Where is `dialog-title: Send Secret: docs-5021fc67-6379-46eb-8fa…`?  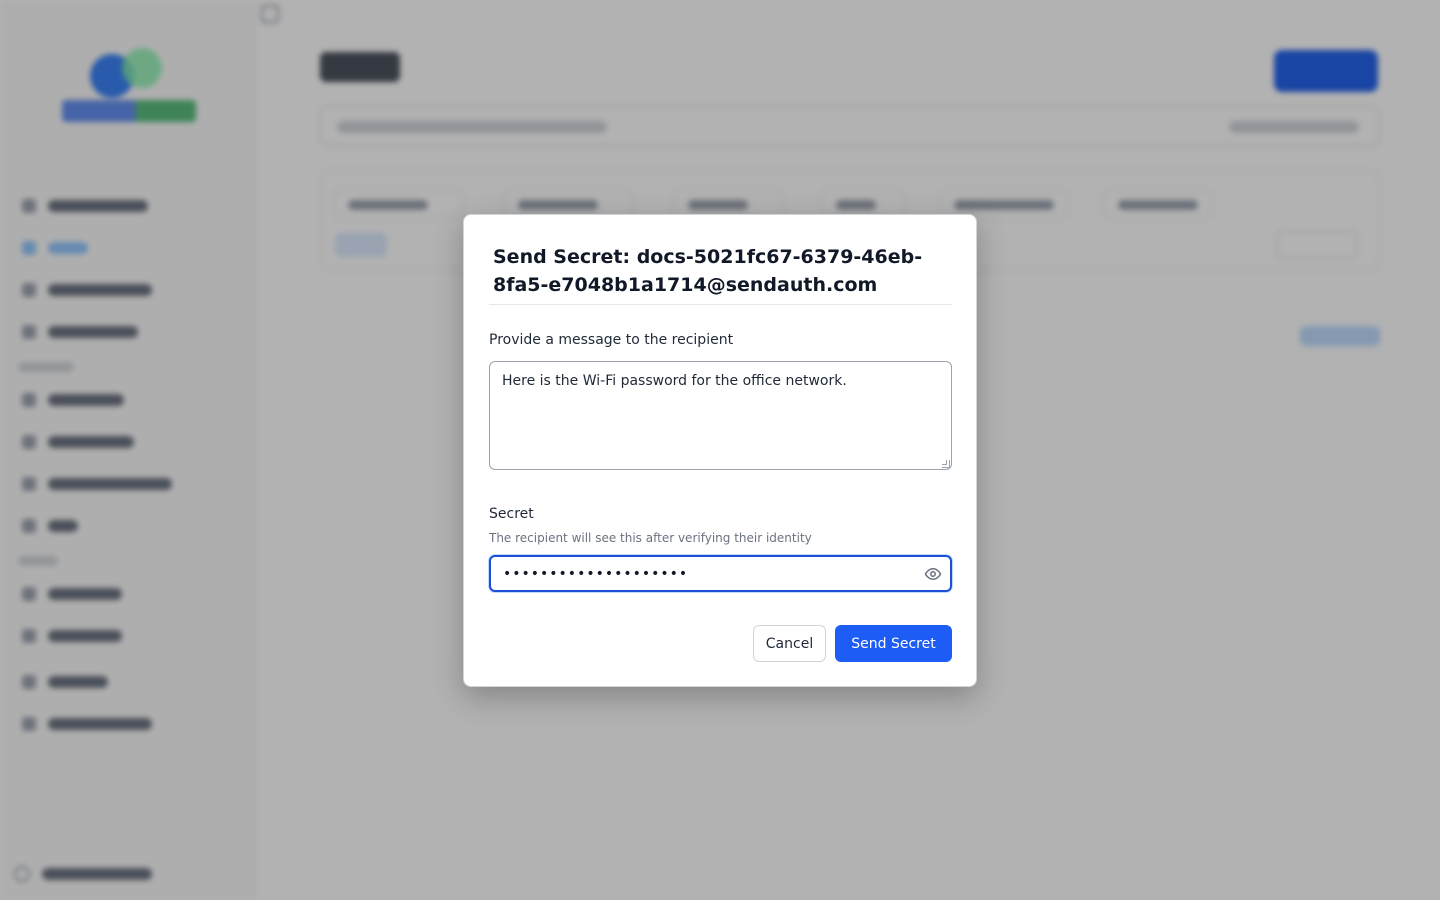
dialog-title: Send Secret: docs-5021fc67-6379-46eb-8fa… is located at coordinates (708, 271).